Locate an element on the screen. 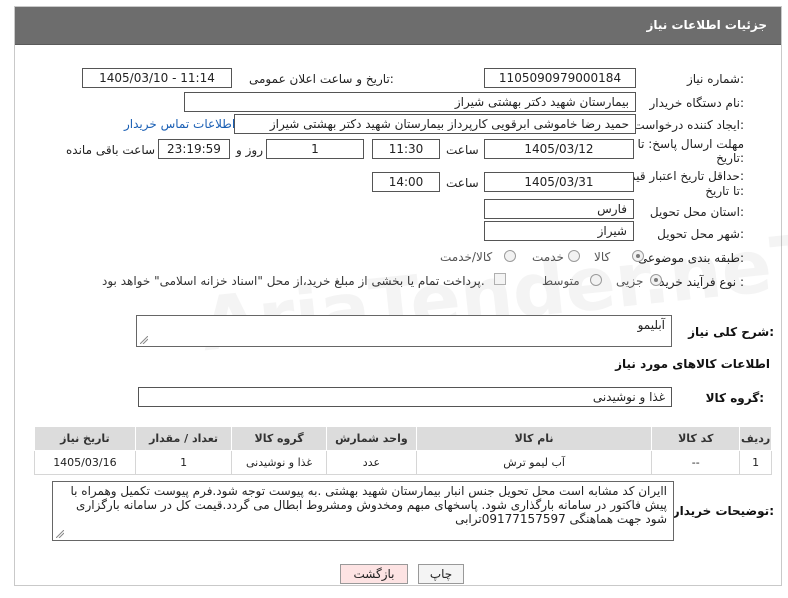 The width and height of the screenshot is (788, 598). need-number-field: 1105090979000184 is located at coordinates (560, 78).